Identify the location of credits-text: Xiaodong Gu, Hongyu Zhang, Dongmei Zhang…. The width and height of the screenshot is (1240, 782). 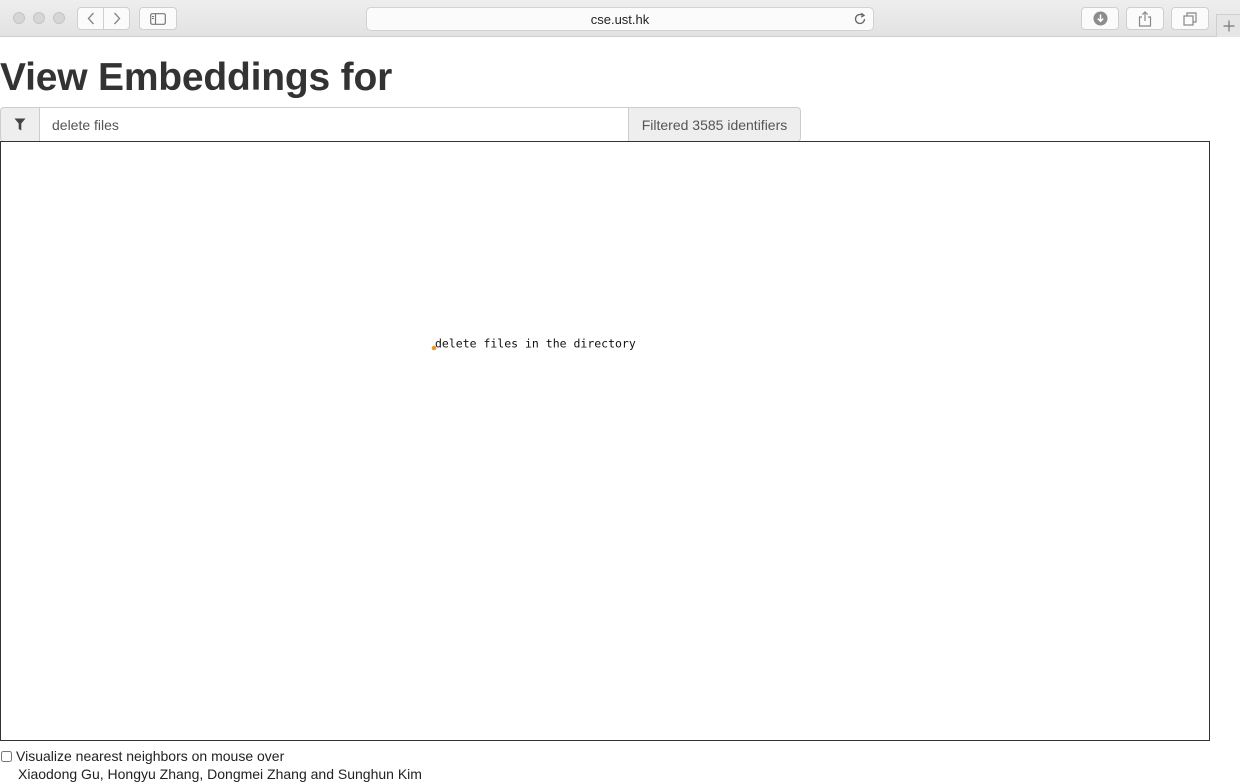
(220, 774).